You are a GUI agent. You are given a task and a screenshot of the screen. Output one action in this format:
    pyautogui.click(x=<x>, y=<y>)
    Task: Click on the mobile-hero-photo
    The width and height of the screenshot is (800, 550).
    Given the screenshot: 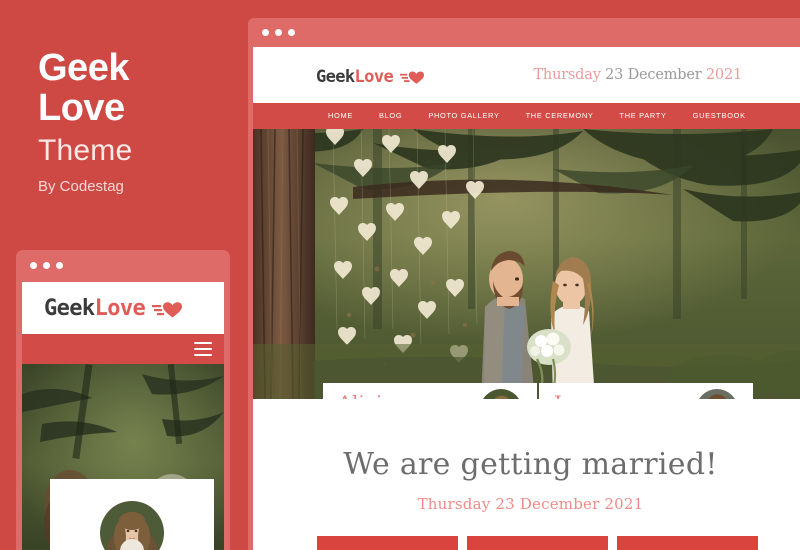 What is the action you would take?
    pyautogui.click(x=123, y=457)
    